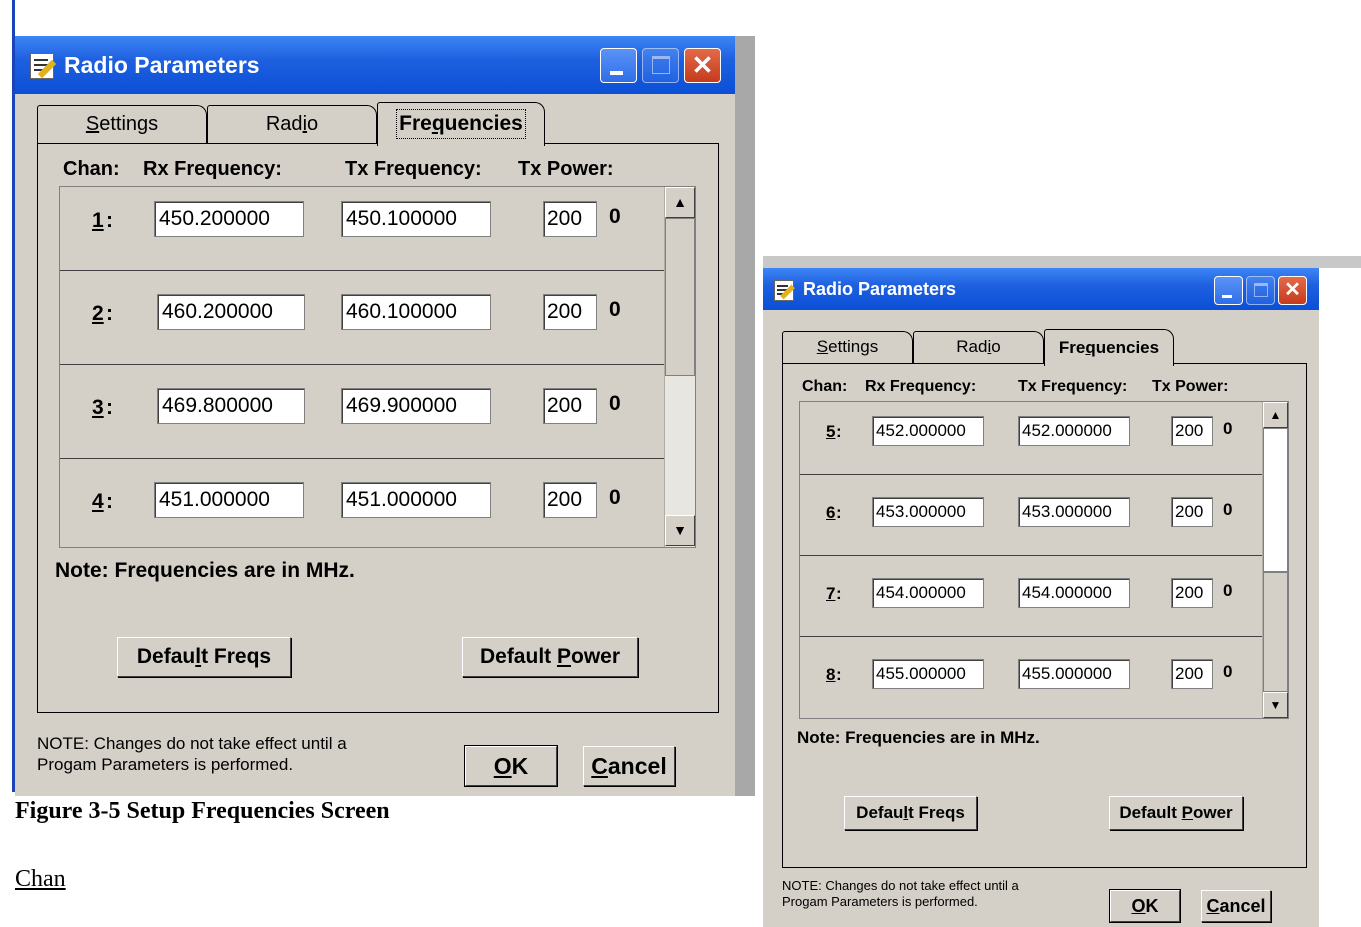  I want to click on channel-number: 1, so click(98, 220).